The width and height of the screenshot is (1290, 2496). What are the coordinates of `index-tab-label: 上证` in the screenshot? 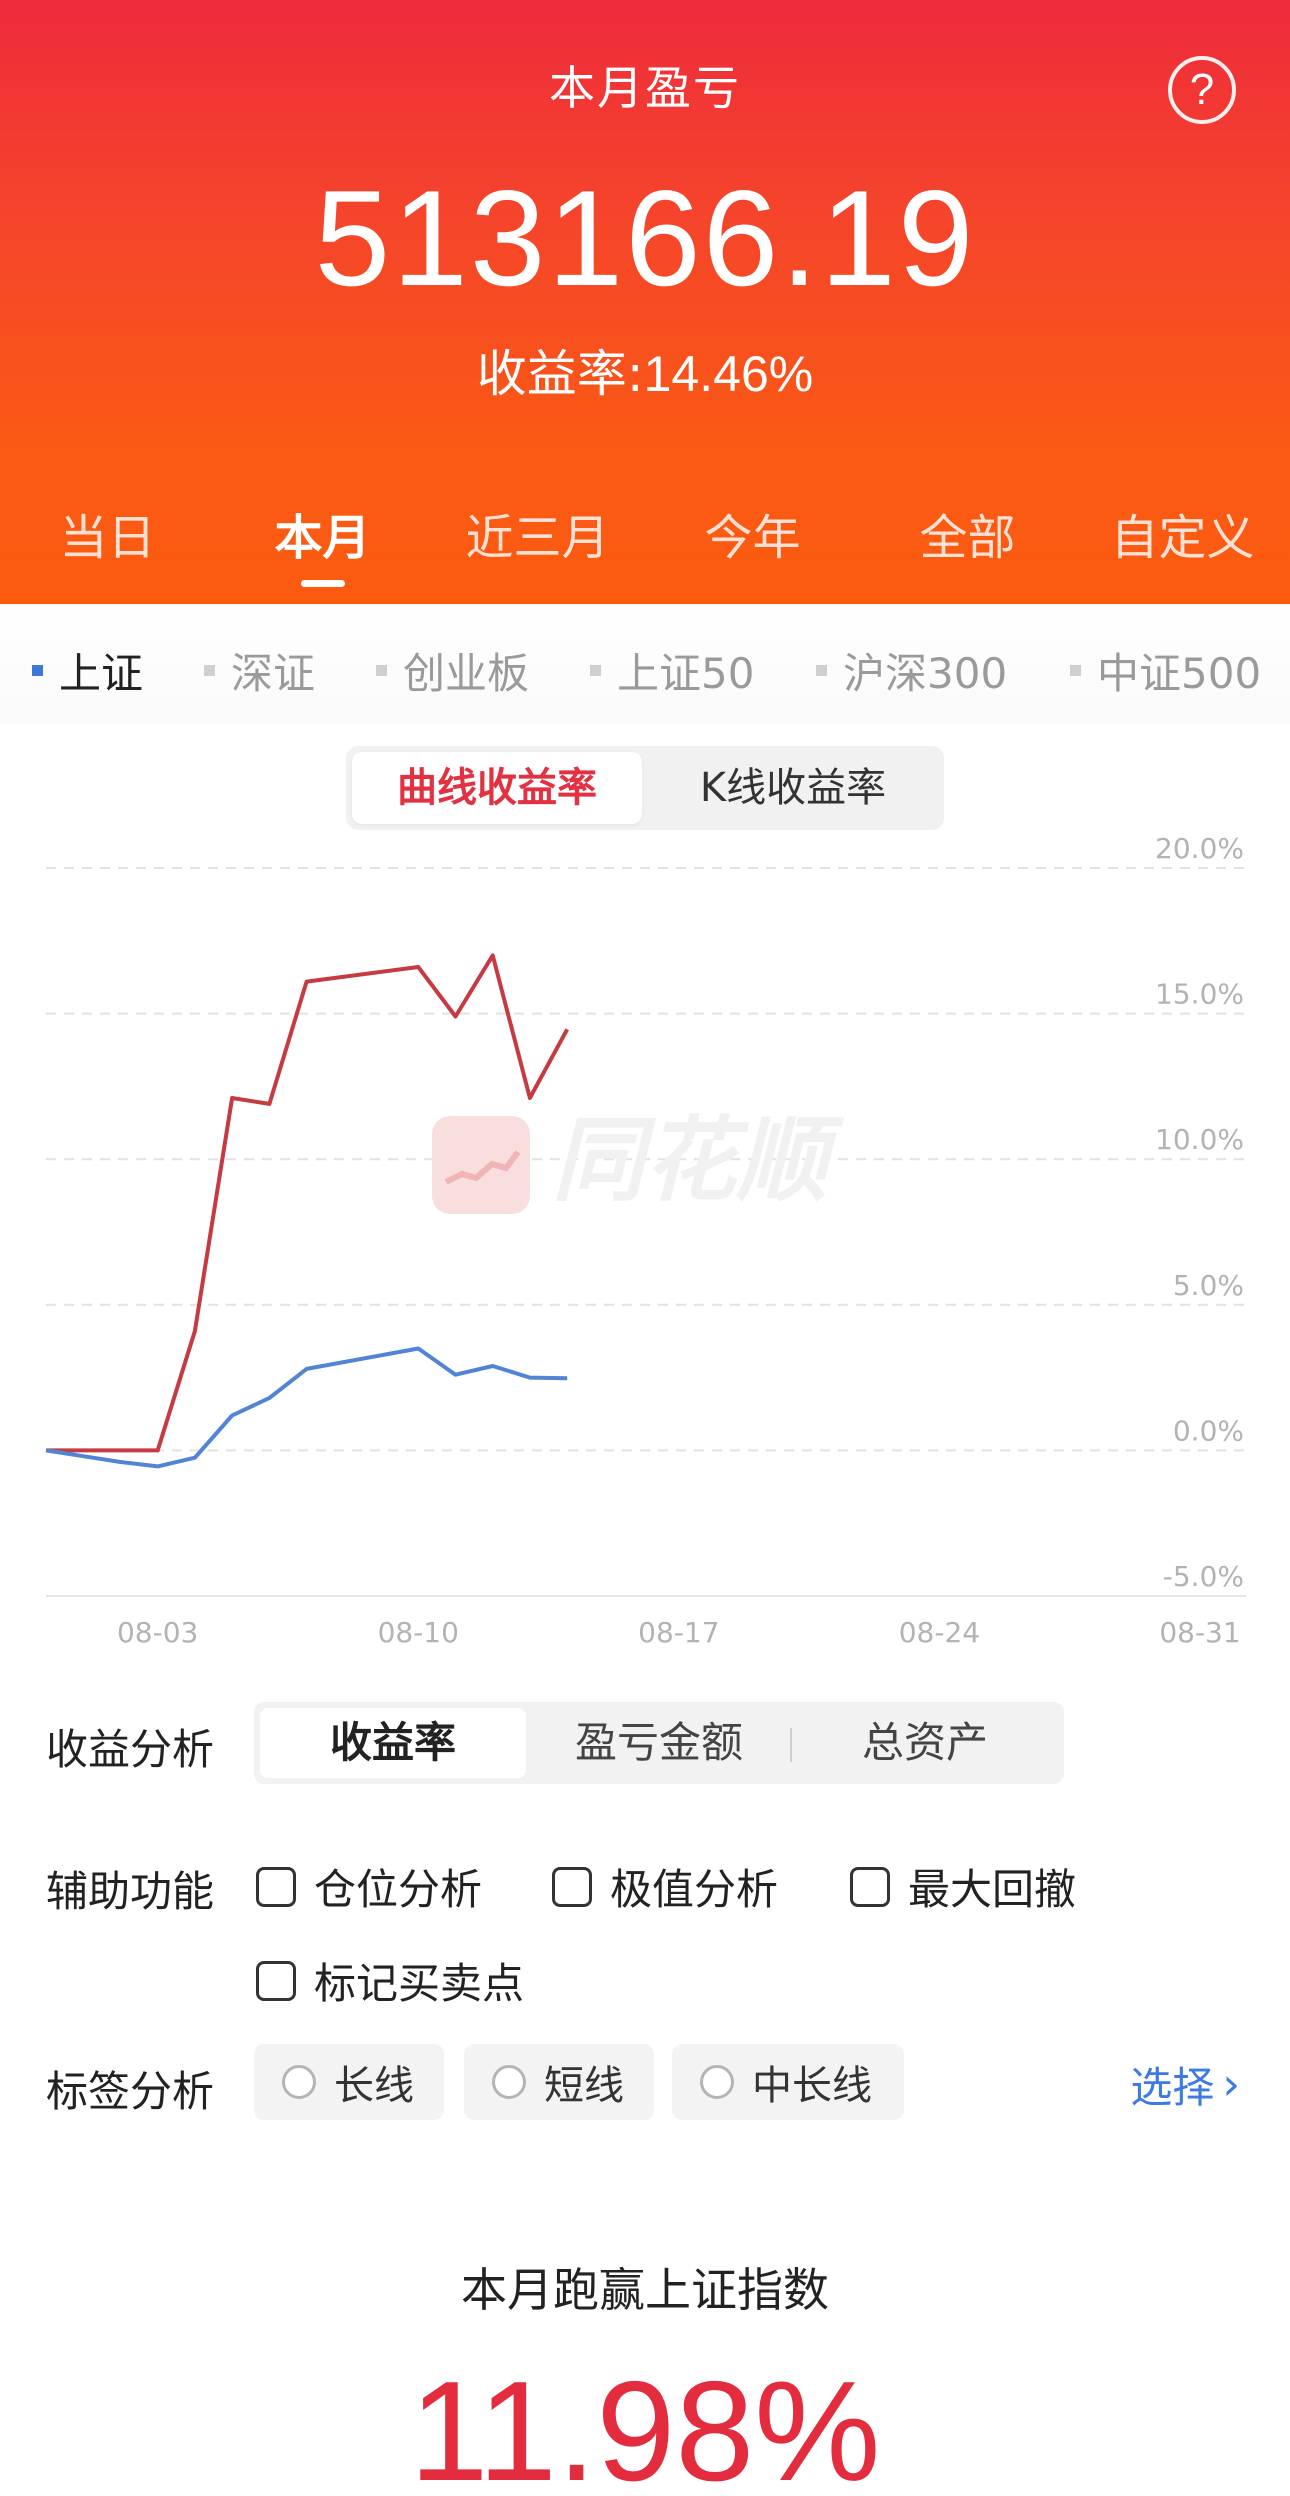 It's located at (101, 673).